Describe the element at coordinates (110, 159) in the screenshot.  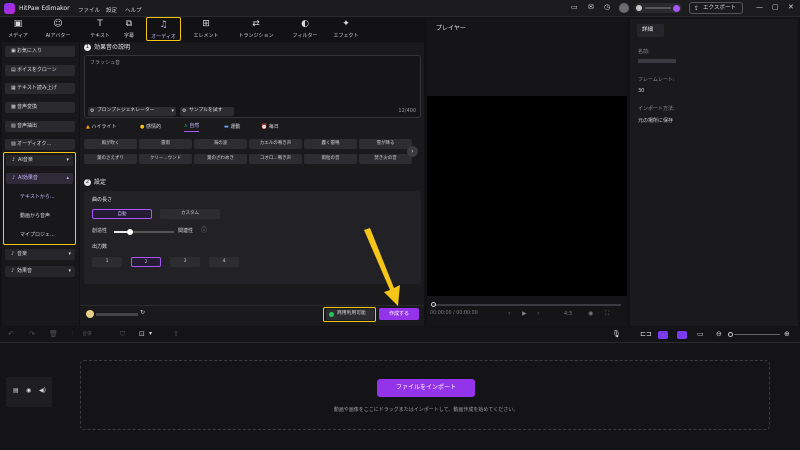
I see `preset-chip: 葉のさえずり` at that location.